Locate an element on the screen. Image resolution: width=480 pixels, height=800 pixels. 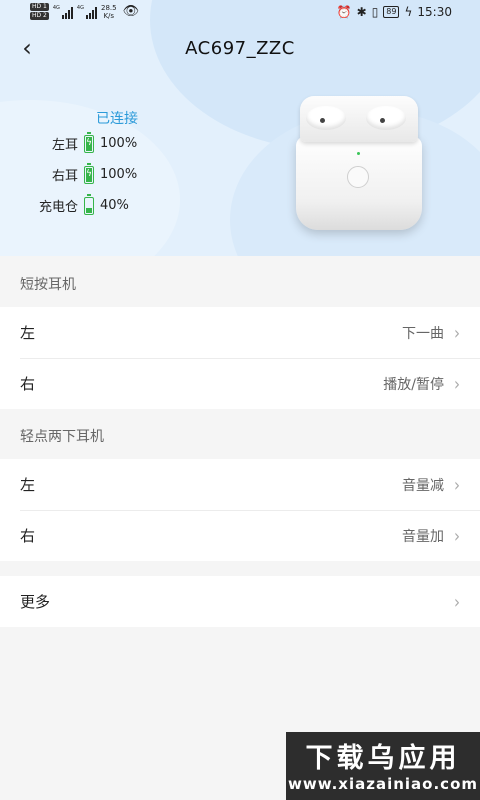
hd-badge: HD 1 is located at coordinates (39, 7).